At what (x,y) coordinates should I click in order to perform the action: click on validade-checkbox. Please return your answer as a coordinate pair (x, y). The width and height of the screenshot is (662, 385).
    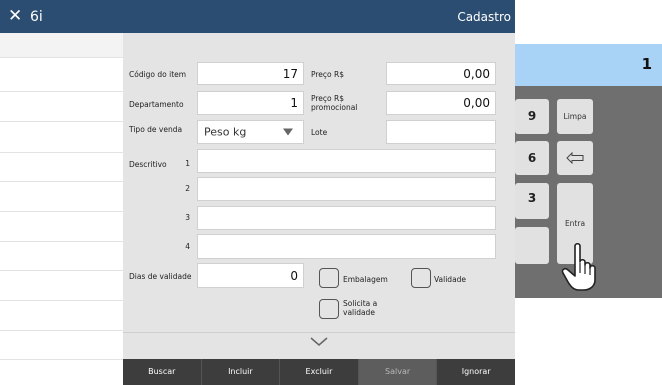
    Looking at the image, I should click on (421, 278).